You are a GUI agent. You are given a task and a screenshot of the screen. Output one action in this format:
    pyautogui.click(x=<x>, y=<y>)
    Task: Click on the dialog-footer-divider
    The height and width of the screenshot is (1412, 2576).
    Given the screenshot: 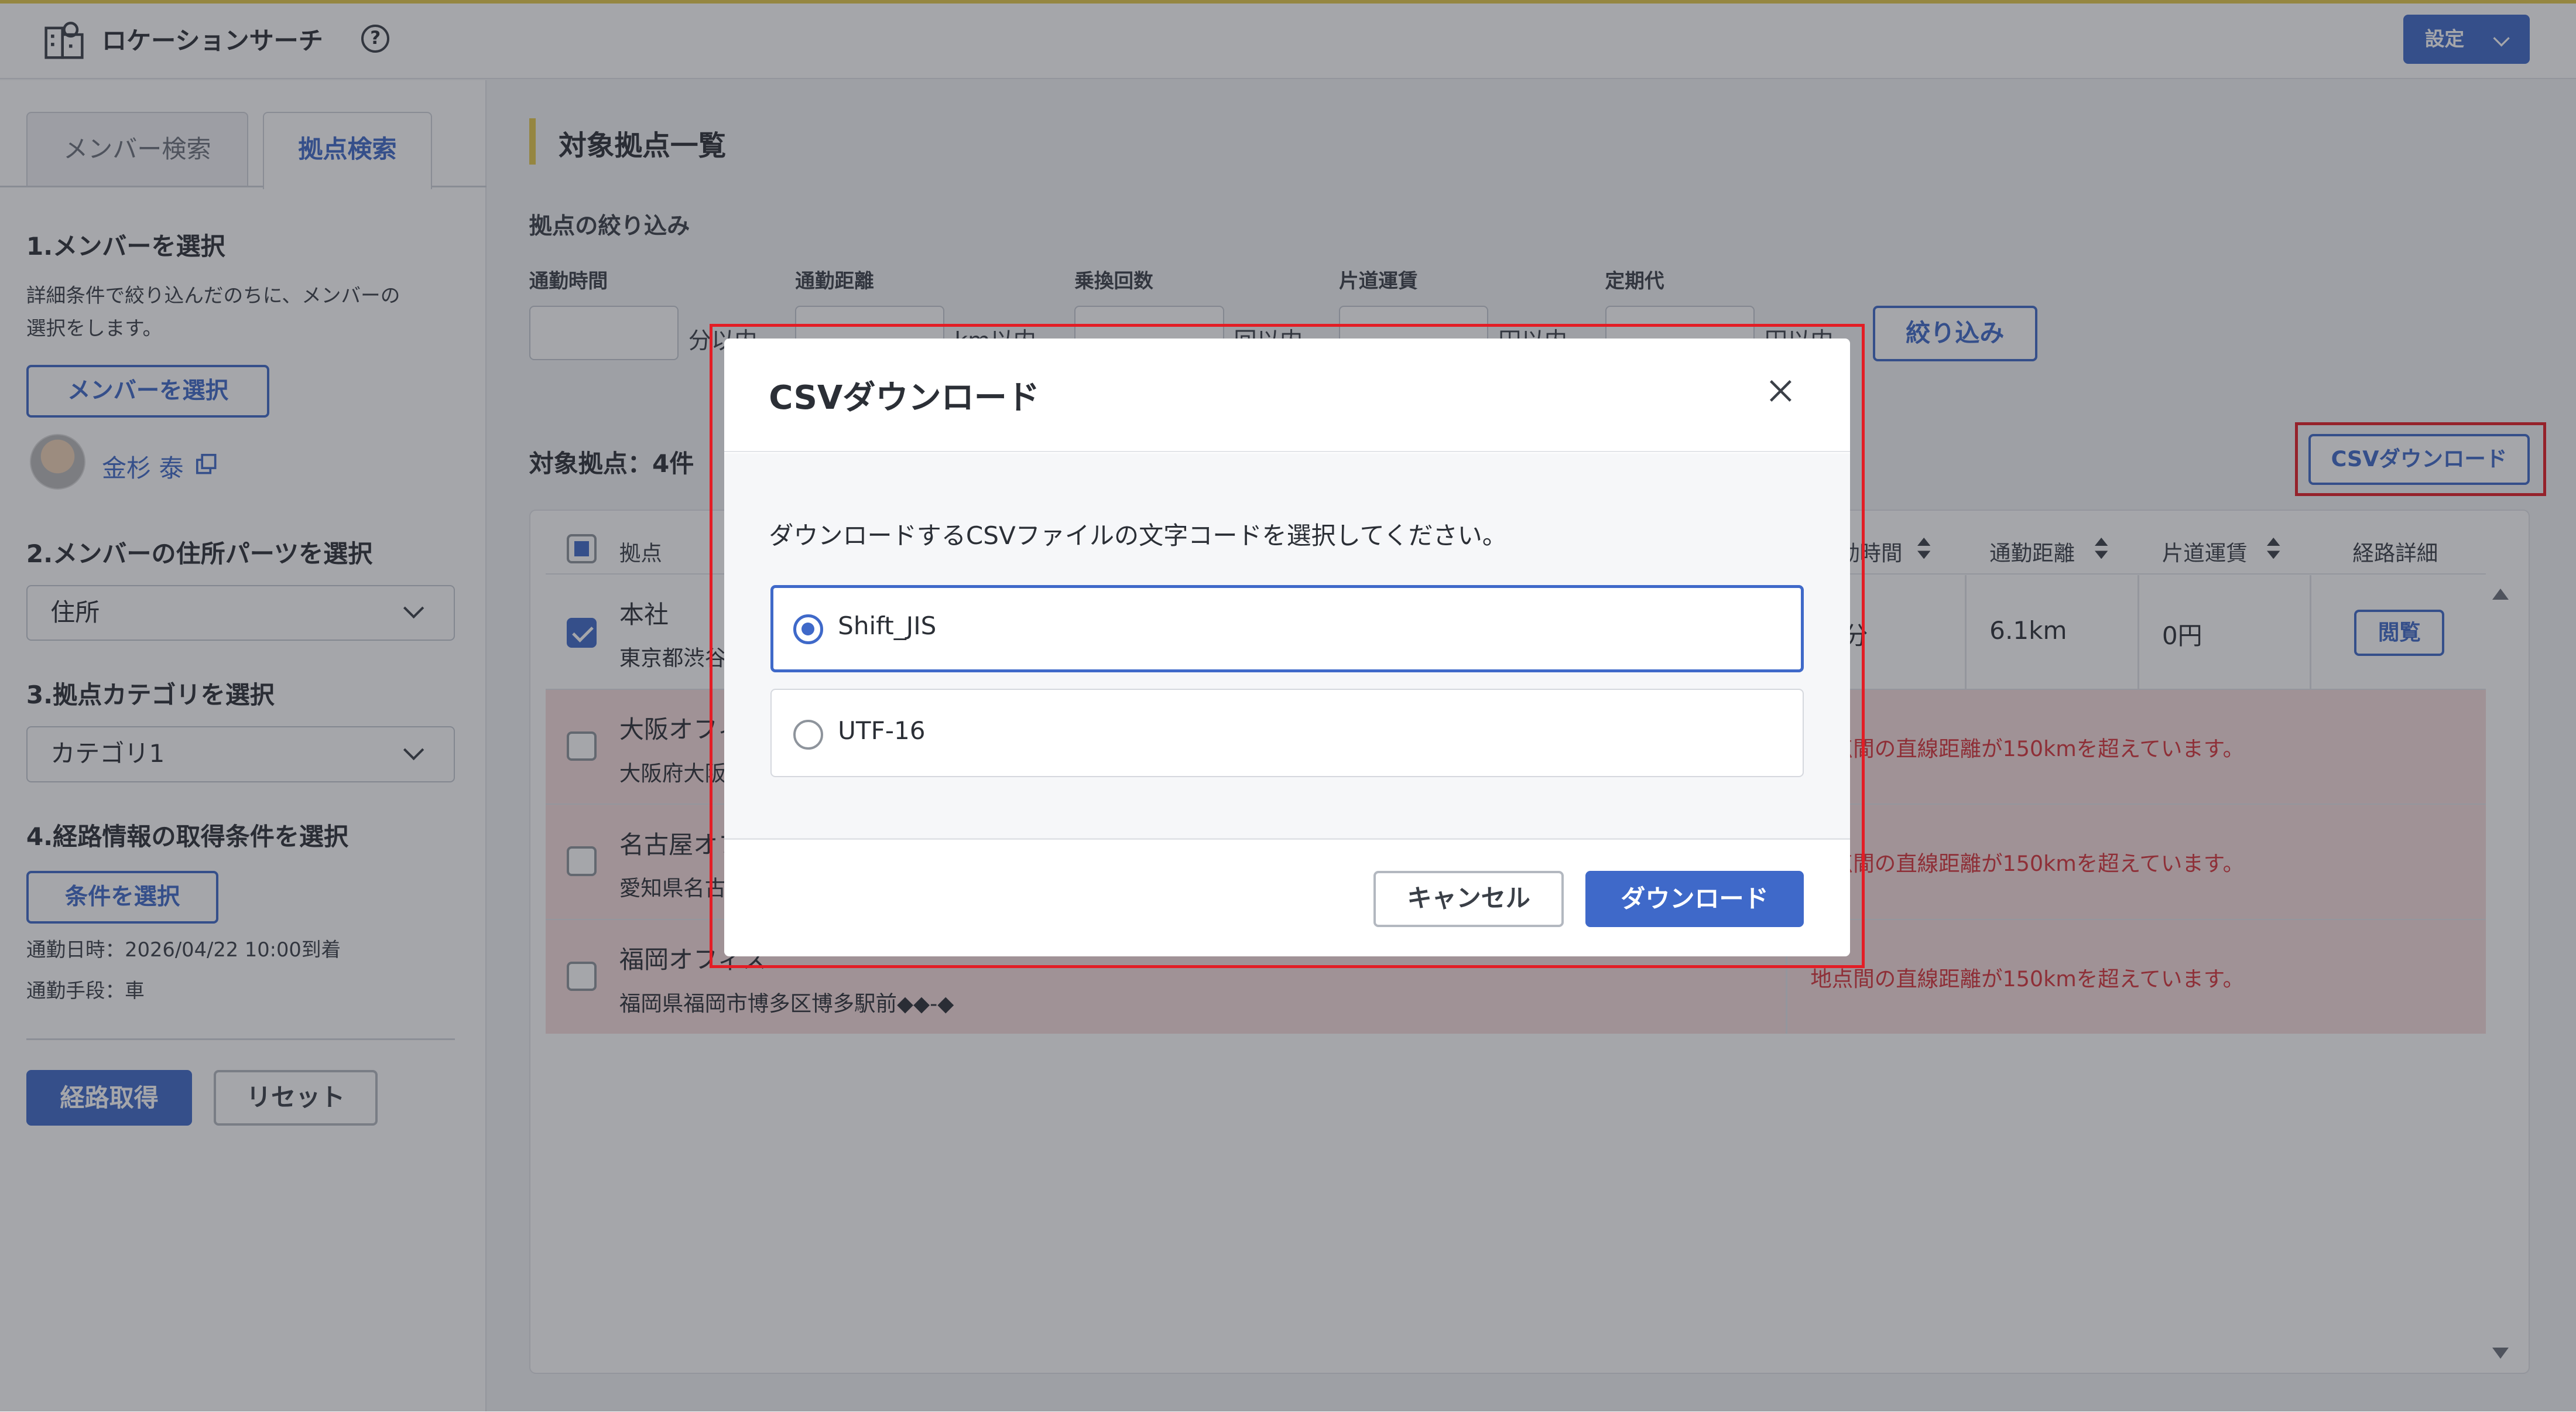 What is the action you would take?
    pyautogui.click(x=1287, y=839)
    